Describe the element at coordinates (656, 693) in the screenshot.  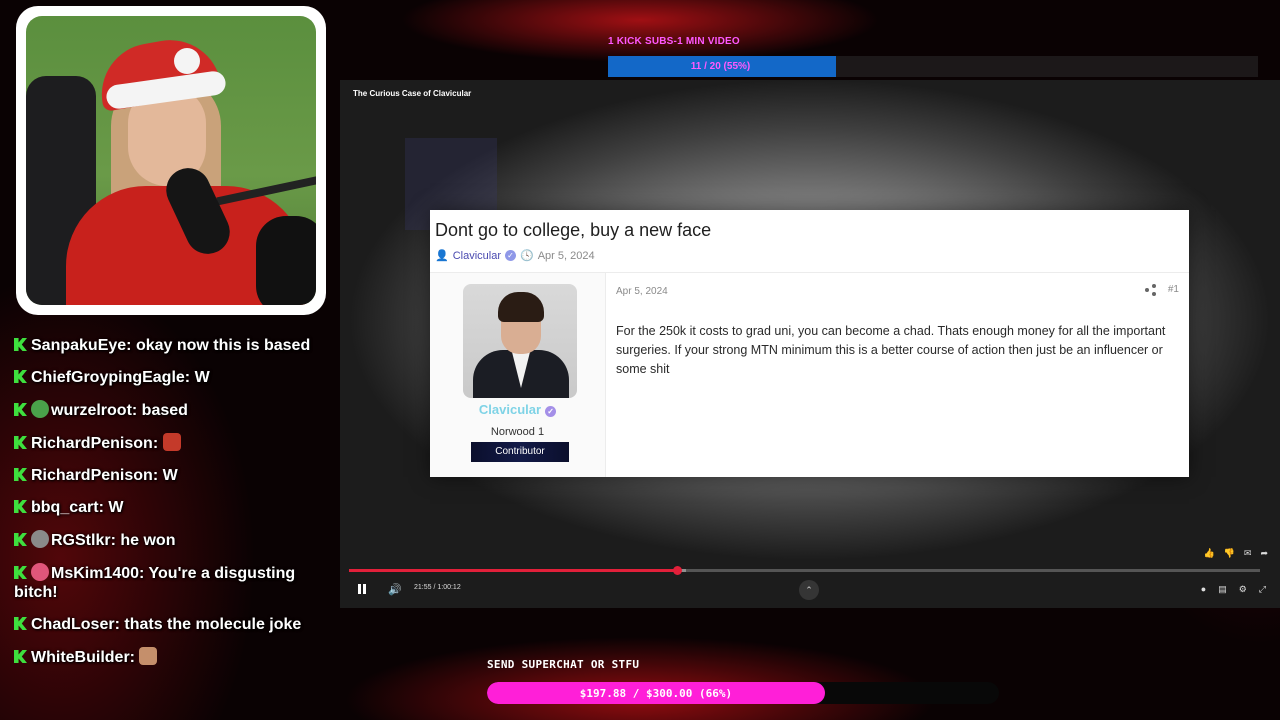
I see `superchat-goal-text: $197.88 / $300.00 (66%)` at that location.